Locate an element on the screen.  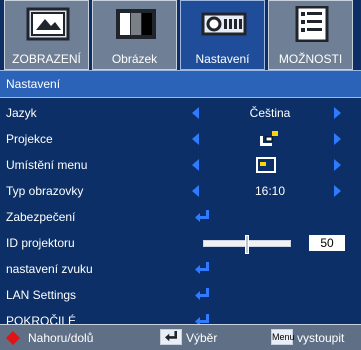
row-value: Čeština is located at coordinates (270, 113).